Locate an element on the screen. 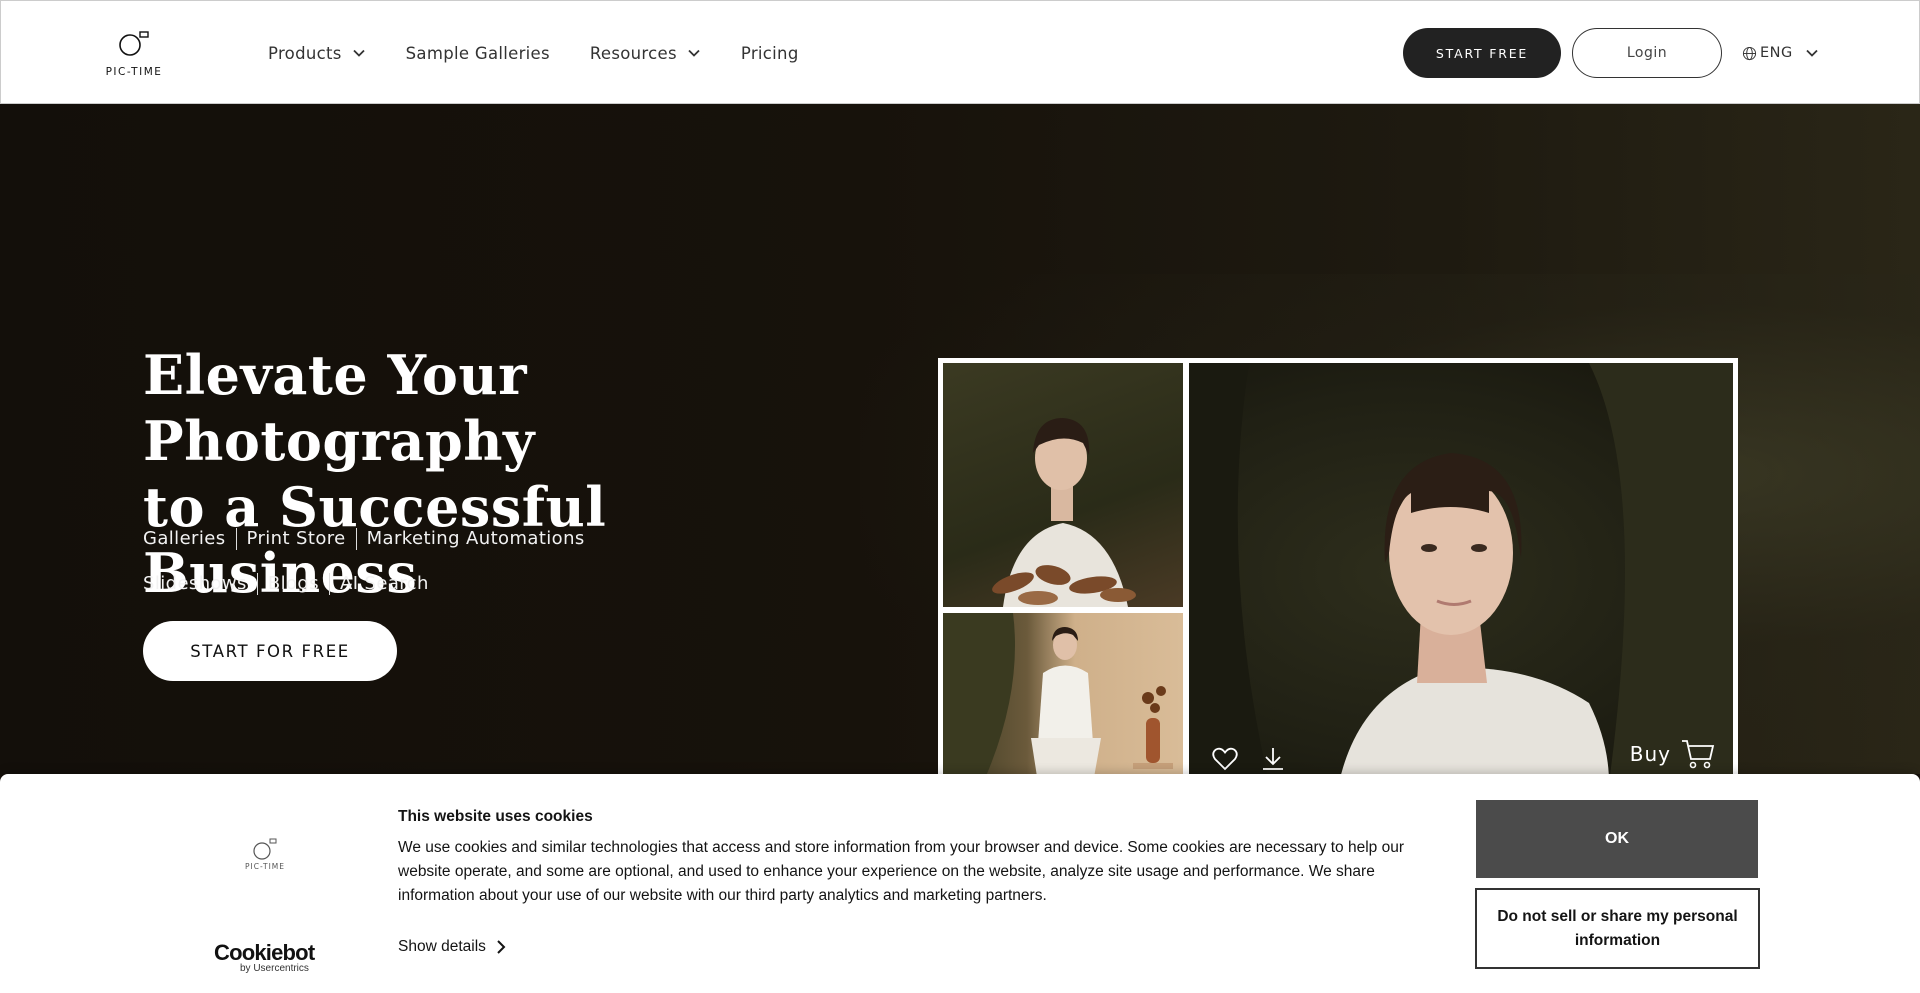 This screenshot has height=993, width=1920. nav-item-sample-galleries: Sample Galleries is located at coordinates (478, 53).